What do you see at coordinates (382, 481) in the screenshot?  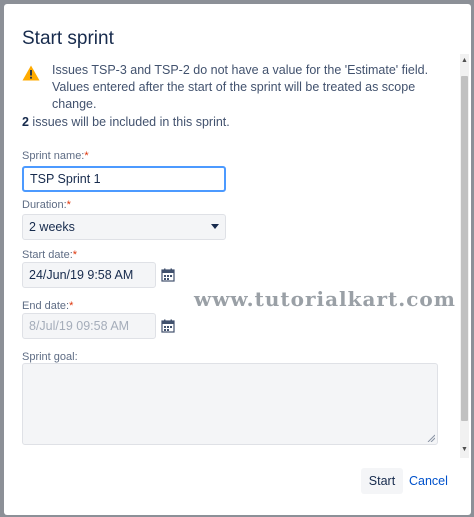 I see `start-button: Start` at bounding box center [382, 481].